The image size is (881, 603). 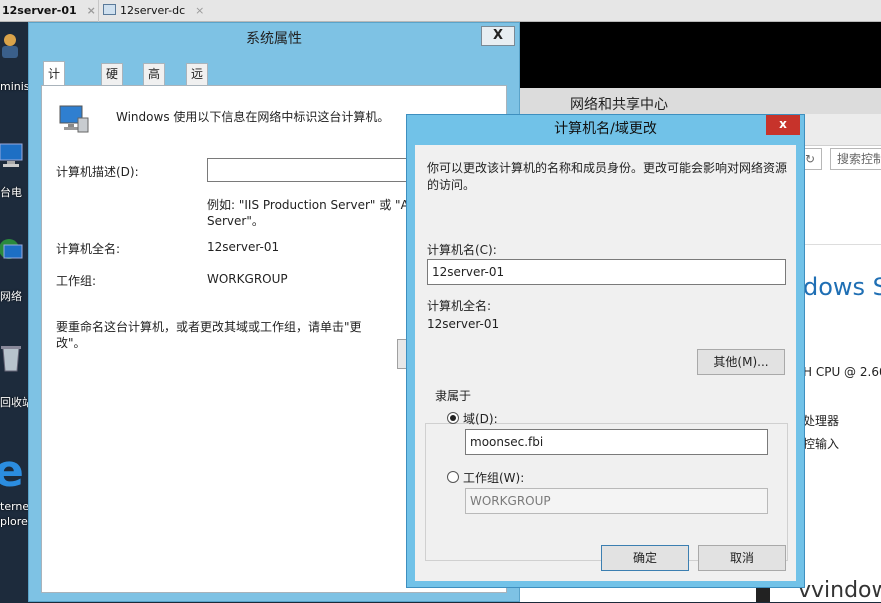 What do you see at coordinates (39, 10) in the screenshot?
I see `vm-tab-label: 12server-01` at bounding box center [39, 10].